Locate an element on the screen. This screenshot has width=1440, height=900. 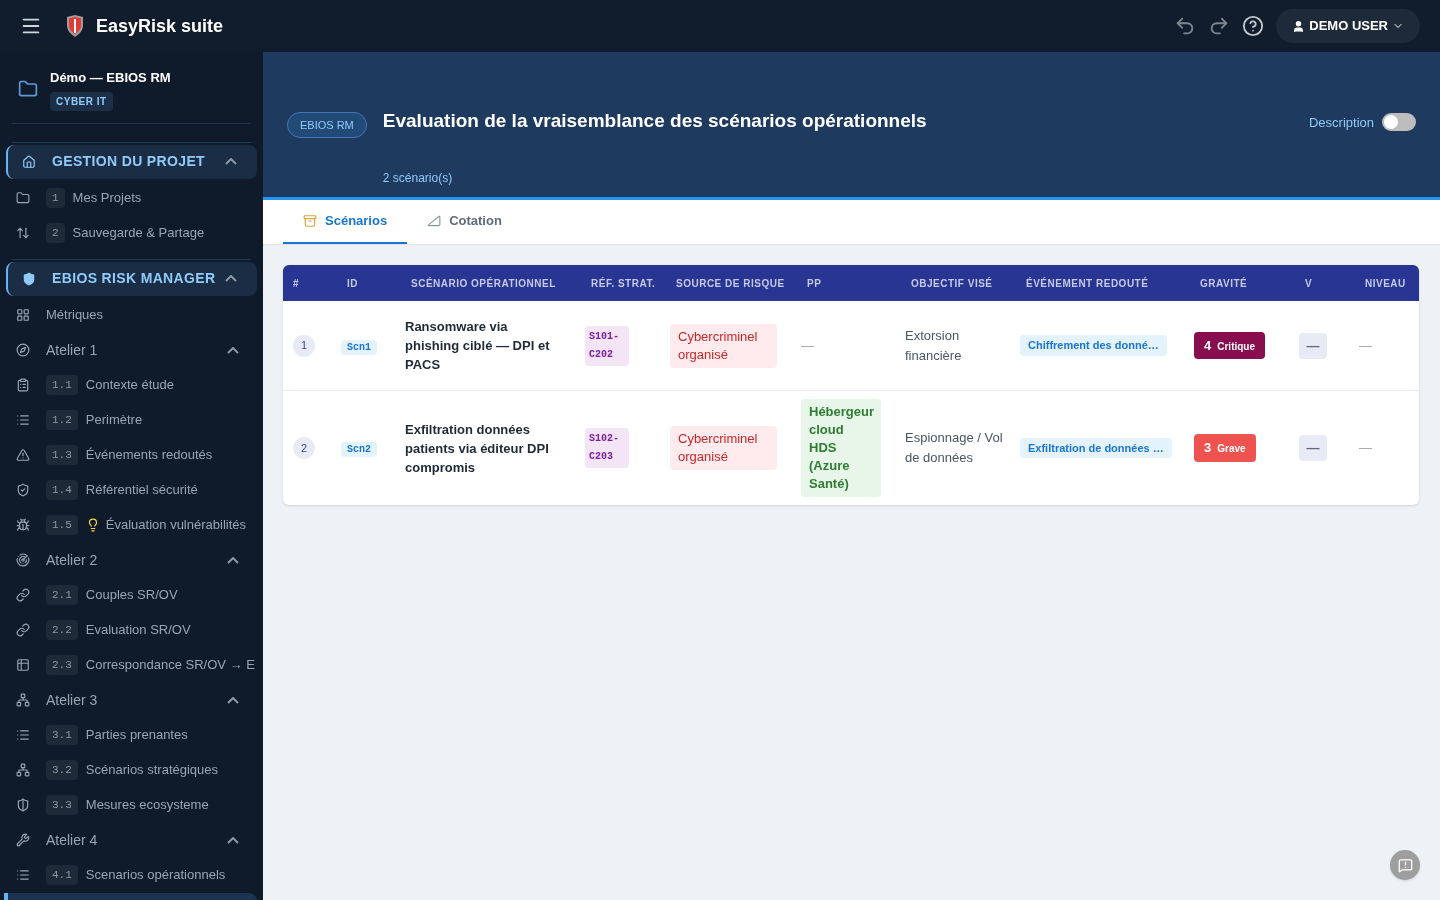
step-number: 3.2 is located at coordinates (62, 770).